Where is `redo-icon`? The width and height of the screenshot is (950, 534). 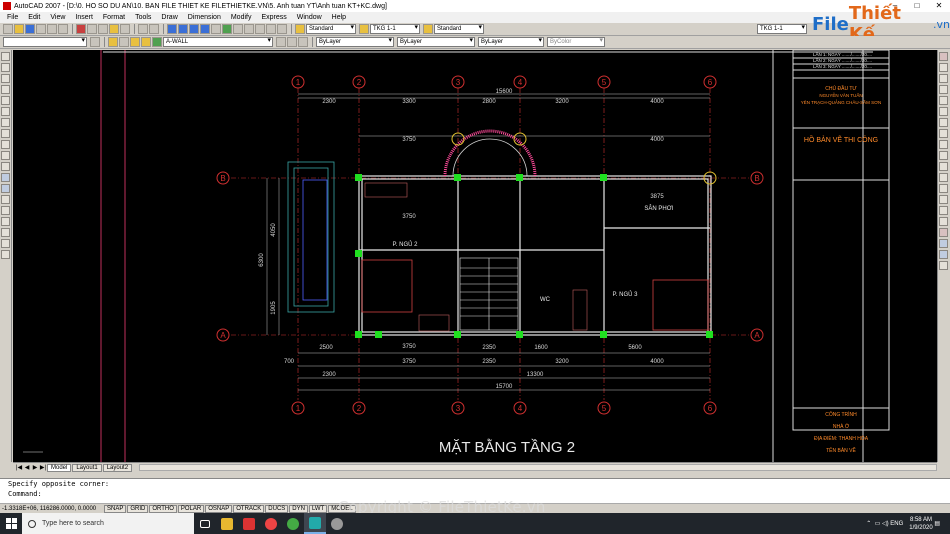
redo-icon is located at coordinates (154, 29).